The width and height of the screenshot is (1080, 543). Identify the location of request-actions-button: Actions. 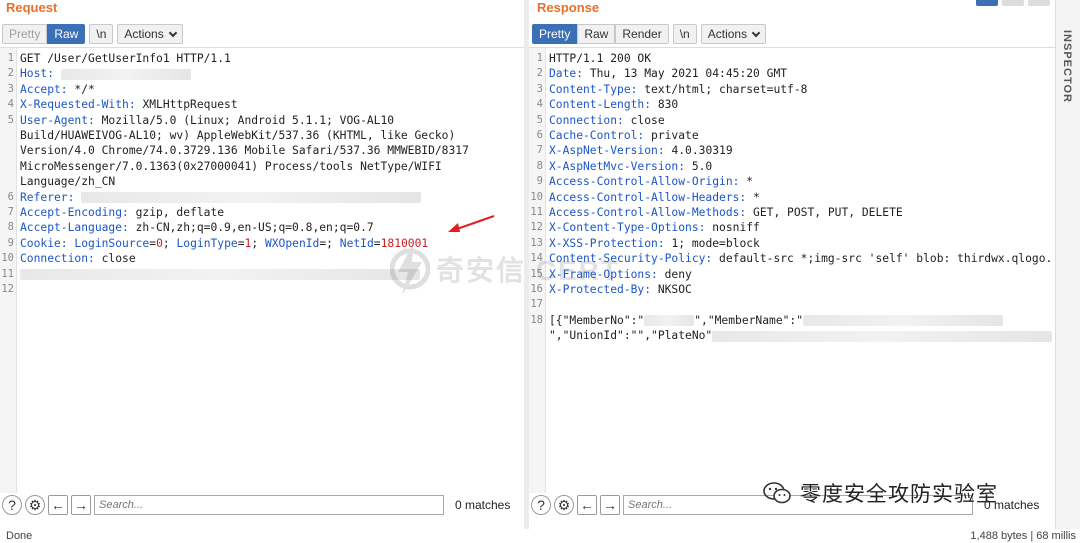
(150, 34).